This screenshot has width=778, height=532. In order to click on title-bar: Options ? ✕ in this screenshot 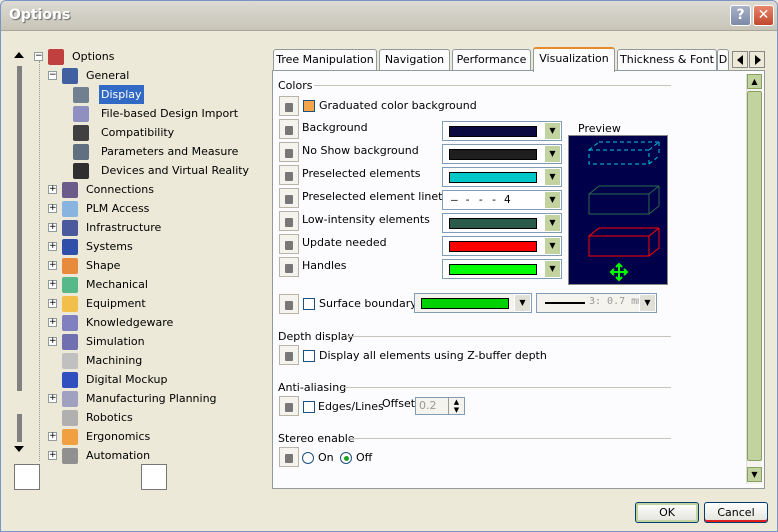, I will do `click(389, 16)`.